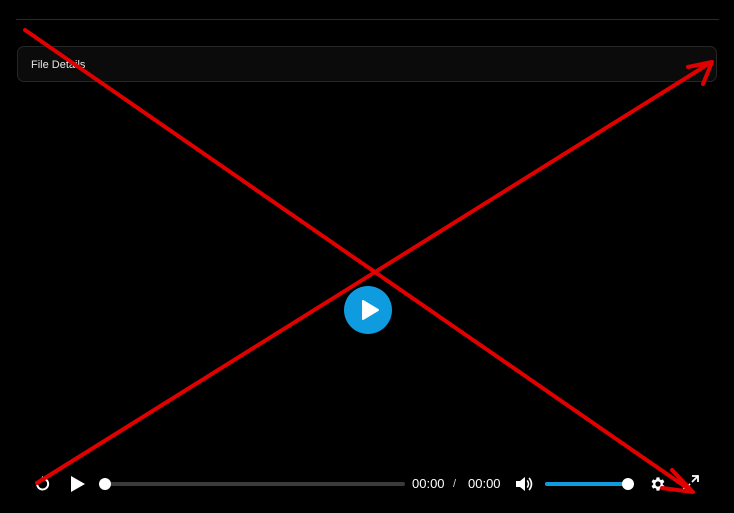  I want to click on progress-handle, so click(105, 484).